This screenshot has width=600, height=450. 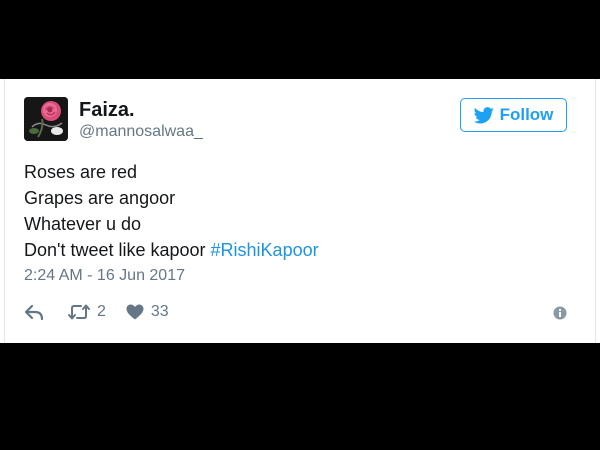 I want to click on hashtag-link: #RishiKapoor, so click(x=265, y=250).